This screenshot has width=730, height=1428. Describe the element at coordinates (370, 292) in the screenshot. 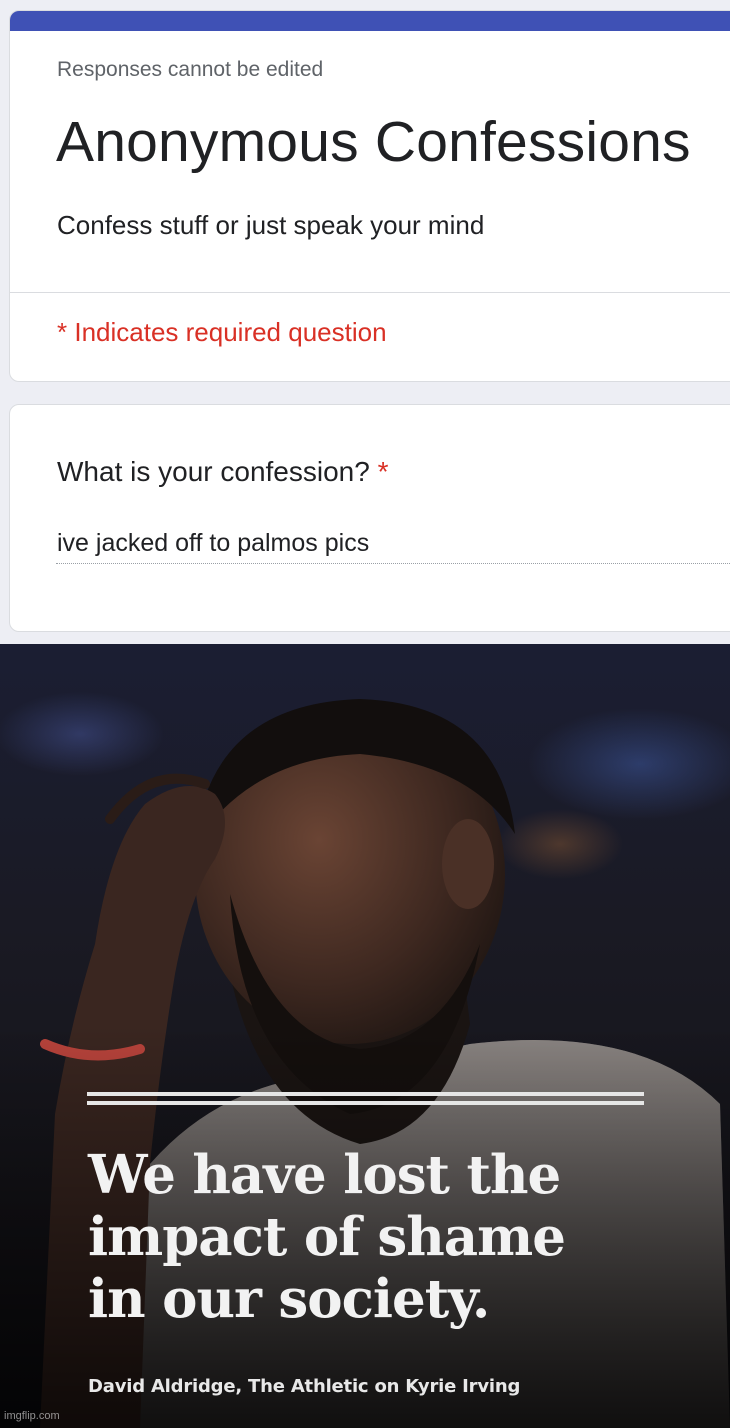

I see `header-divider` at that location.